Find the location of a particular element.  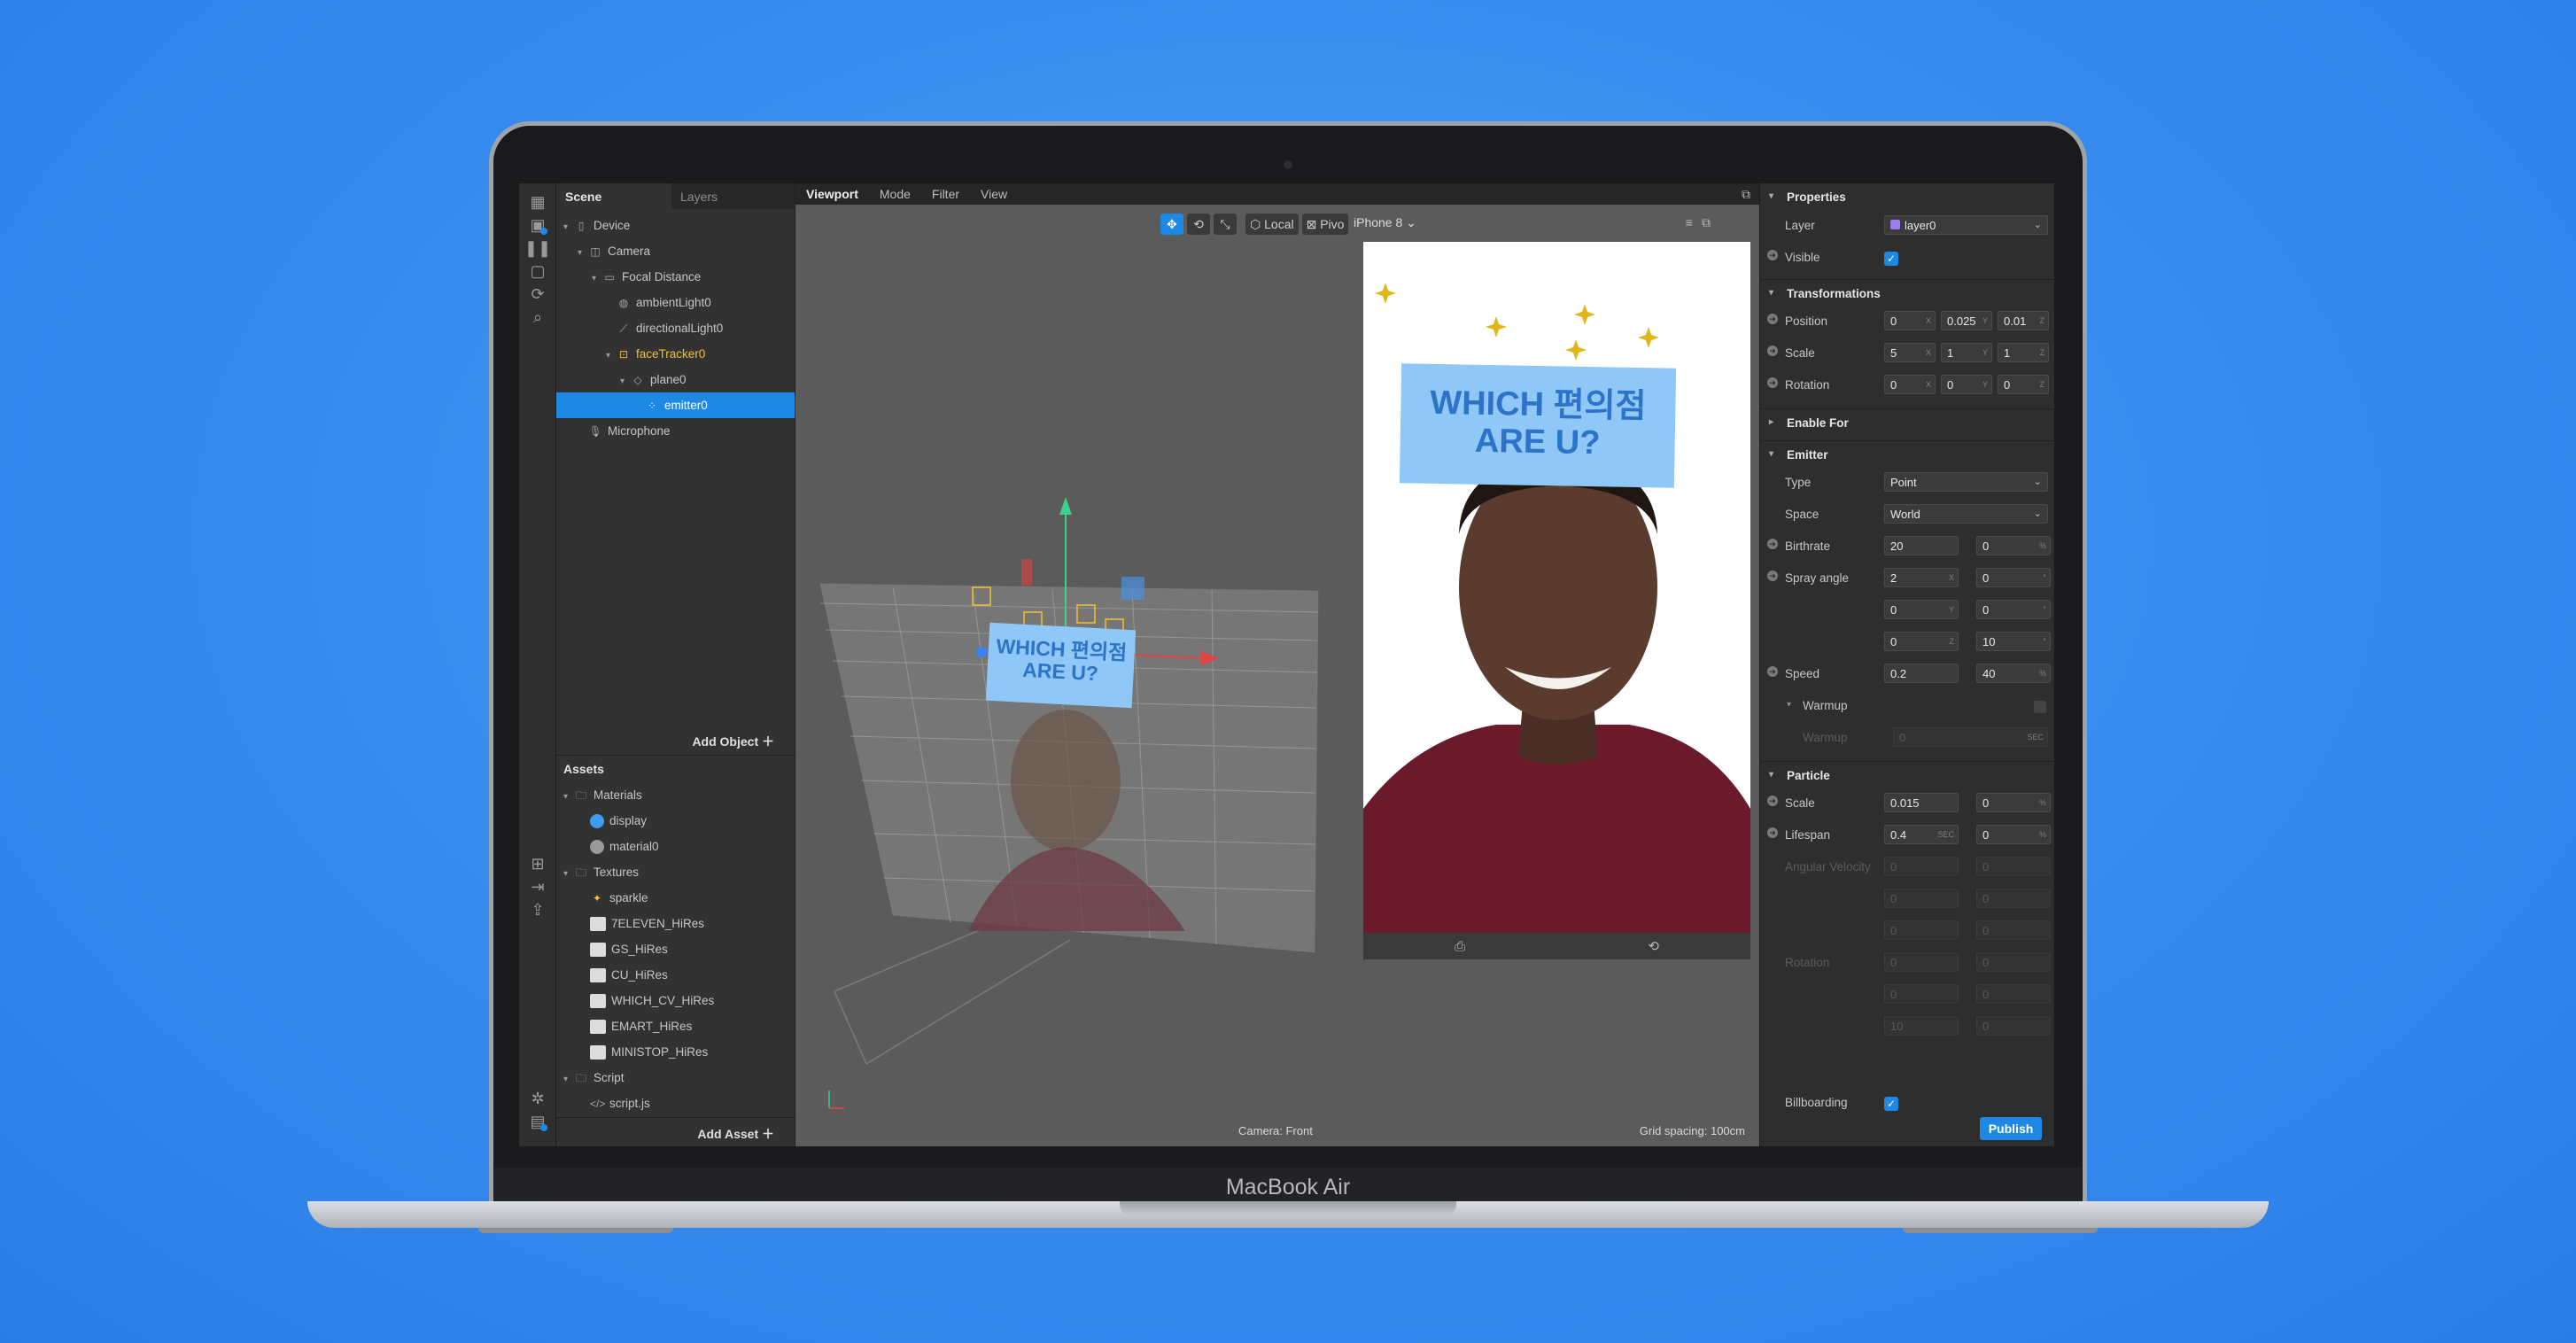

billboarding-checkbox: ✓ is located at coordinates (1891, 1104).